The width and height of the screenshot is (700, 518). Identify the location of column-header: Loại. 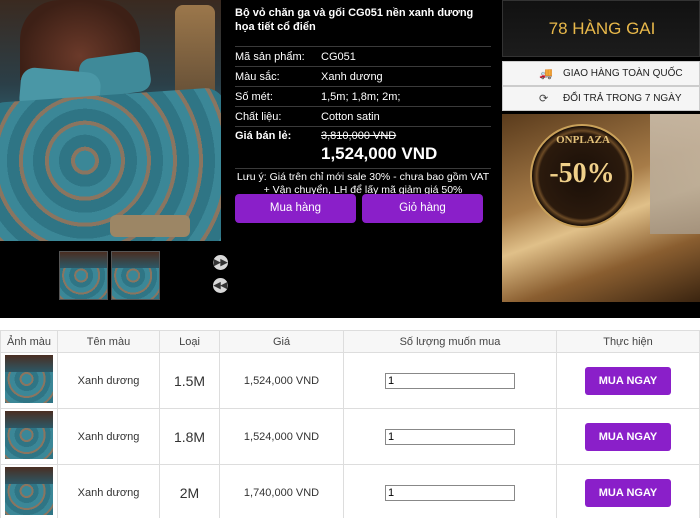
(189, 341).